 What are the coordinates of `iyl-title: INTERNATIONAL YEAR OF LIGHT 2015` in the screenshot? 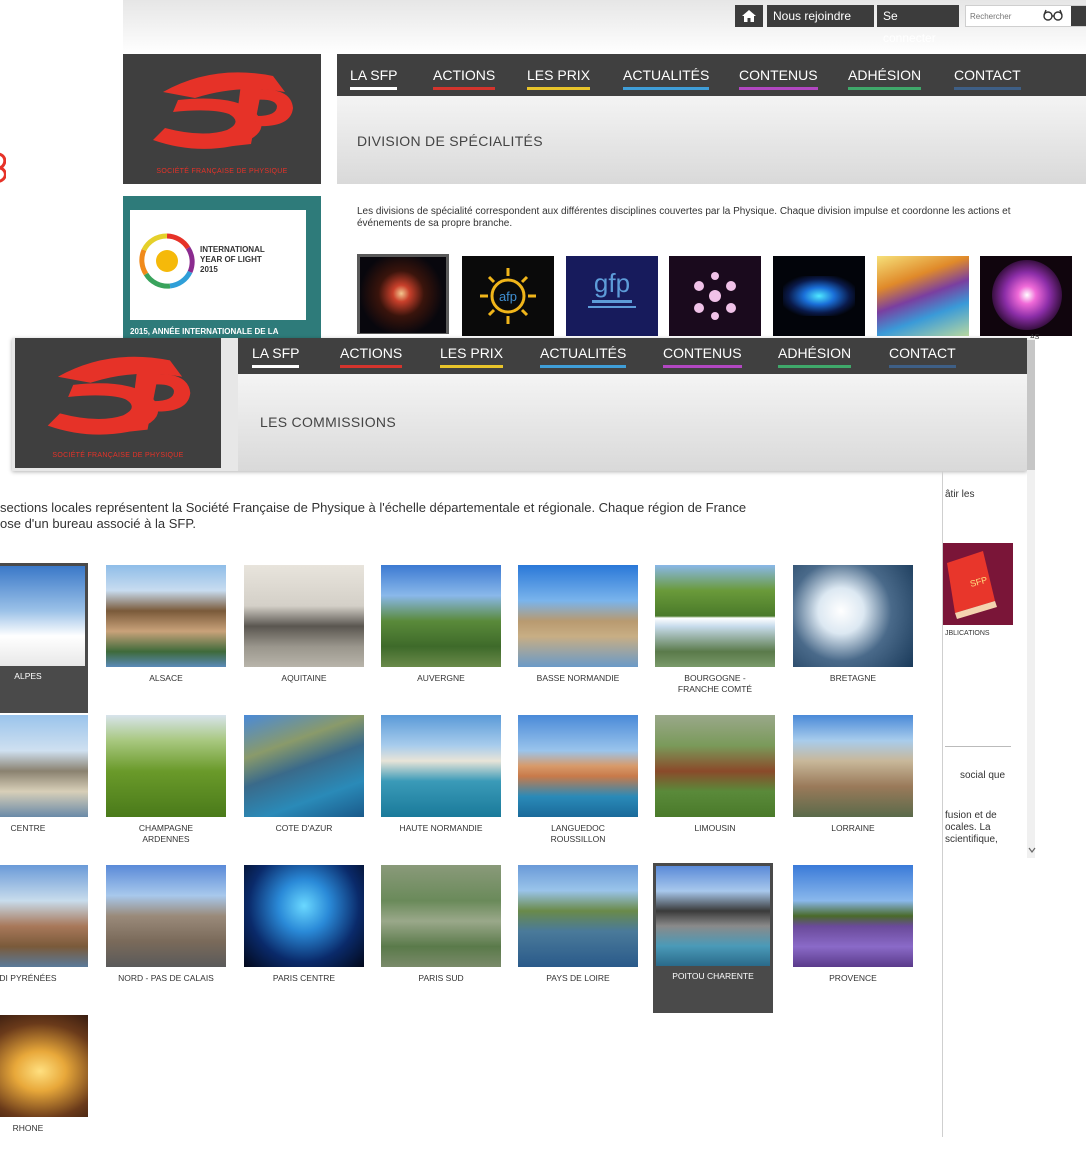 It's located at (232, 260).